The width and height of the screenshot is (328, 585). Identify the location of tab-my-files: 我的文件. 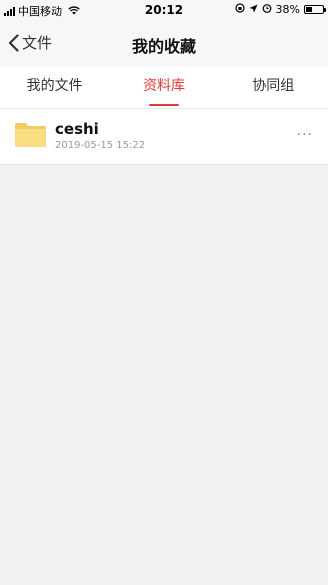
(54, 87).